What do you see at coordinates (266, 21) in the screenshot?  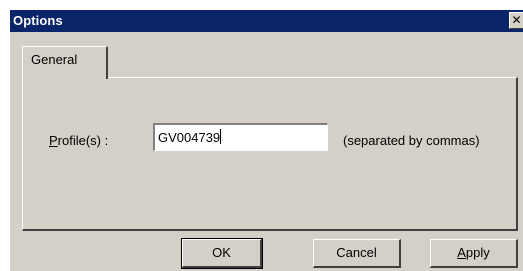 I see `title-bar: Options ✕` at bounding box center [266, 21].